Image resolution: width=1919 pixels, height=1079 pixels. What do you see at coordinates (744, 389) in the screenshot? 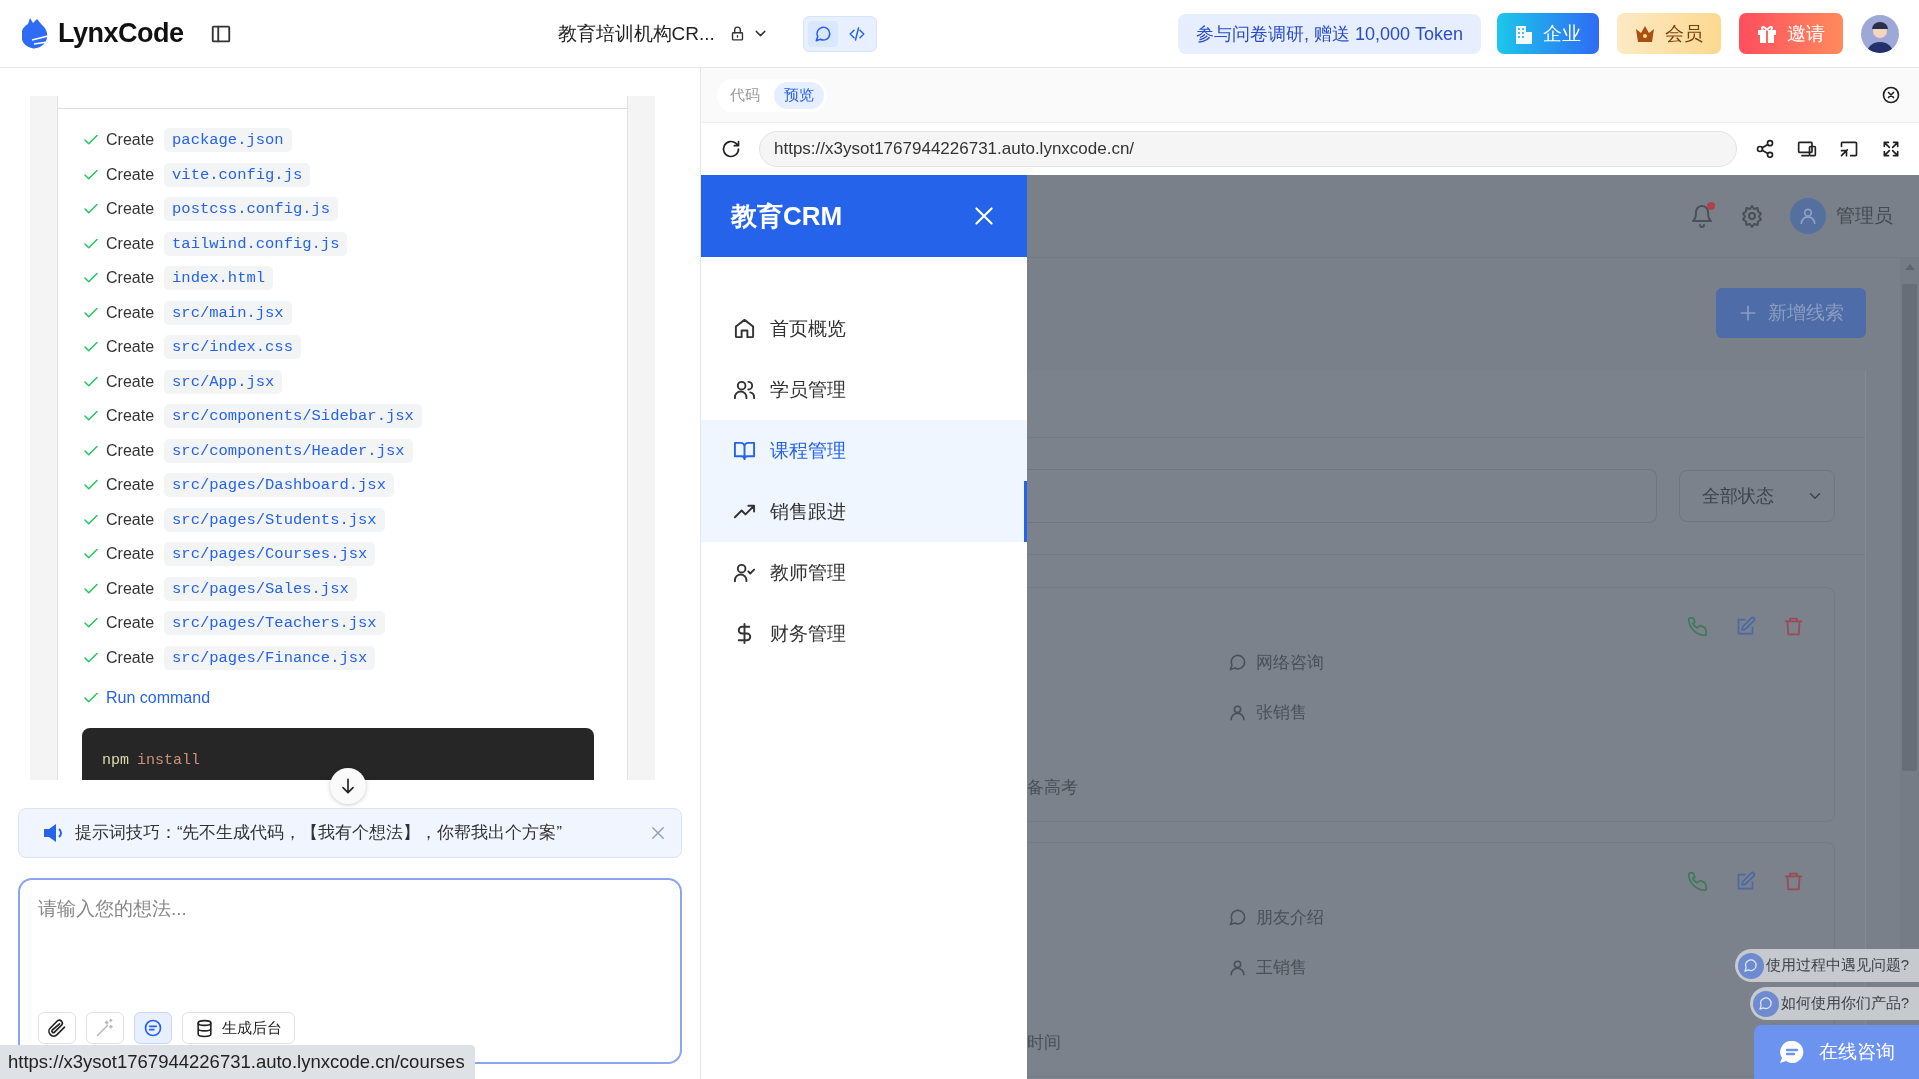
I see `people-icon` at bounding box center [744, 389].